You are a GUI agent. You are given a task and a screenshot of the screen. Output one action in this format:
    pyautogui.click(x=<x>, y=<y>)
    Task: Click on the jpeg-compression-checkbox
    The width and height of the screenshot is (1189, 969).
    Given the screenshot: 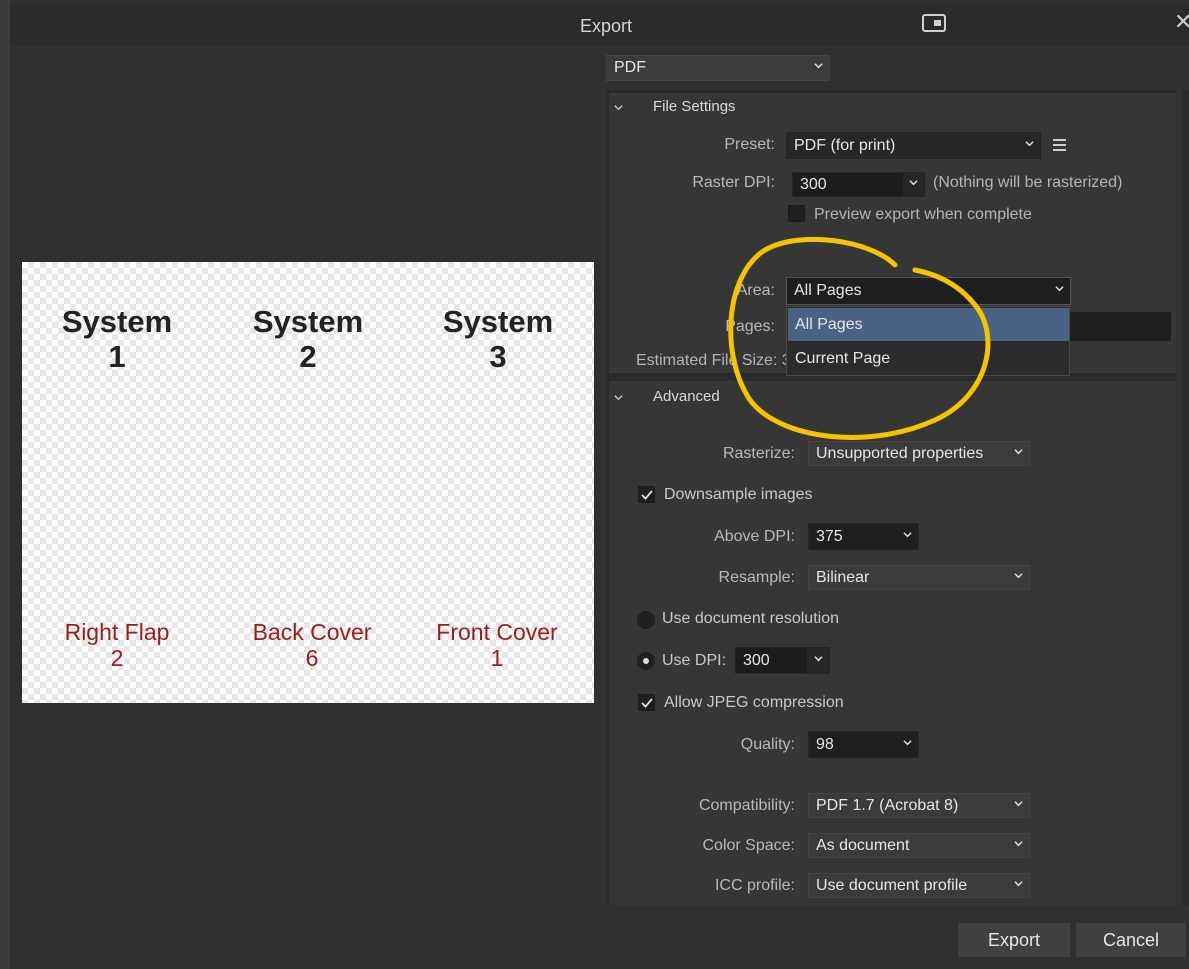 What is the action you would take?
    pyautogui.click(x=646, y=702)
    